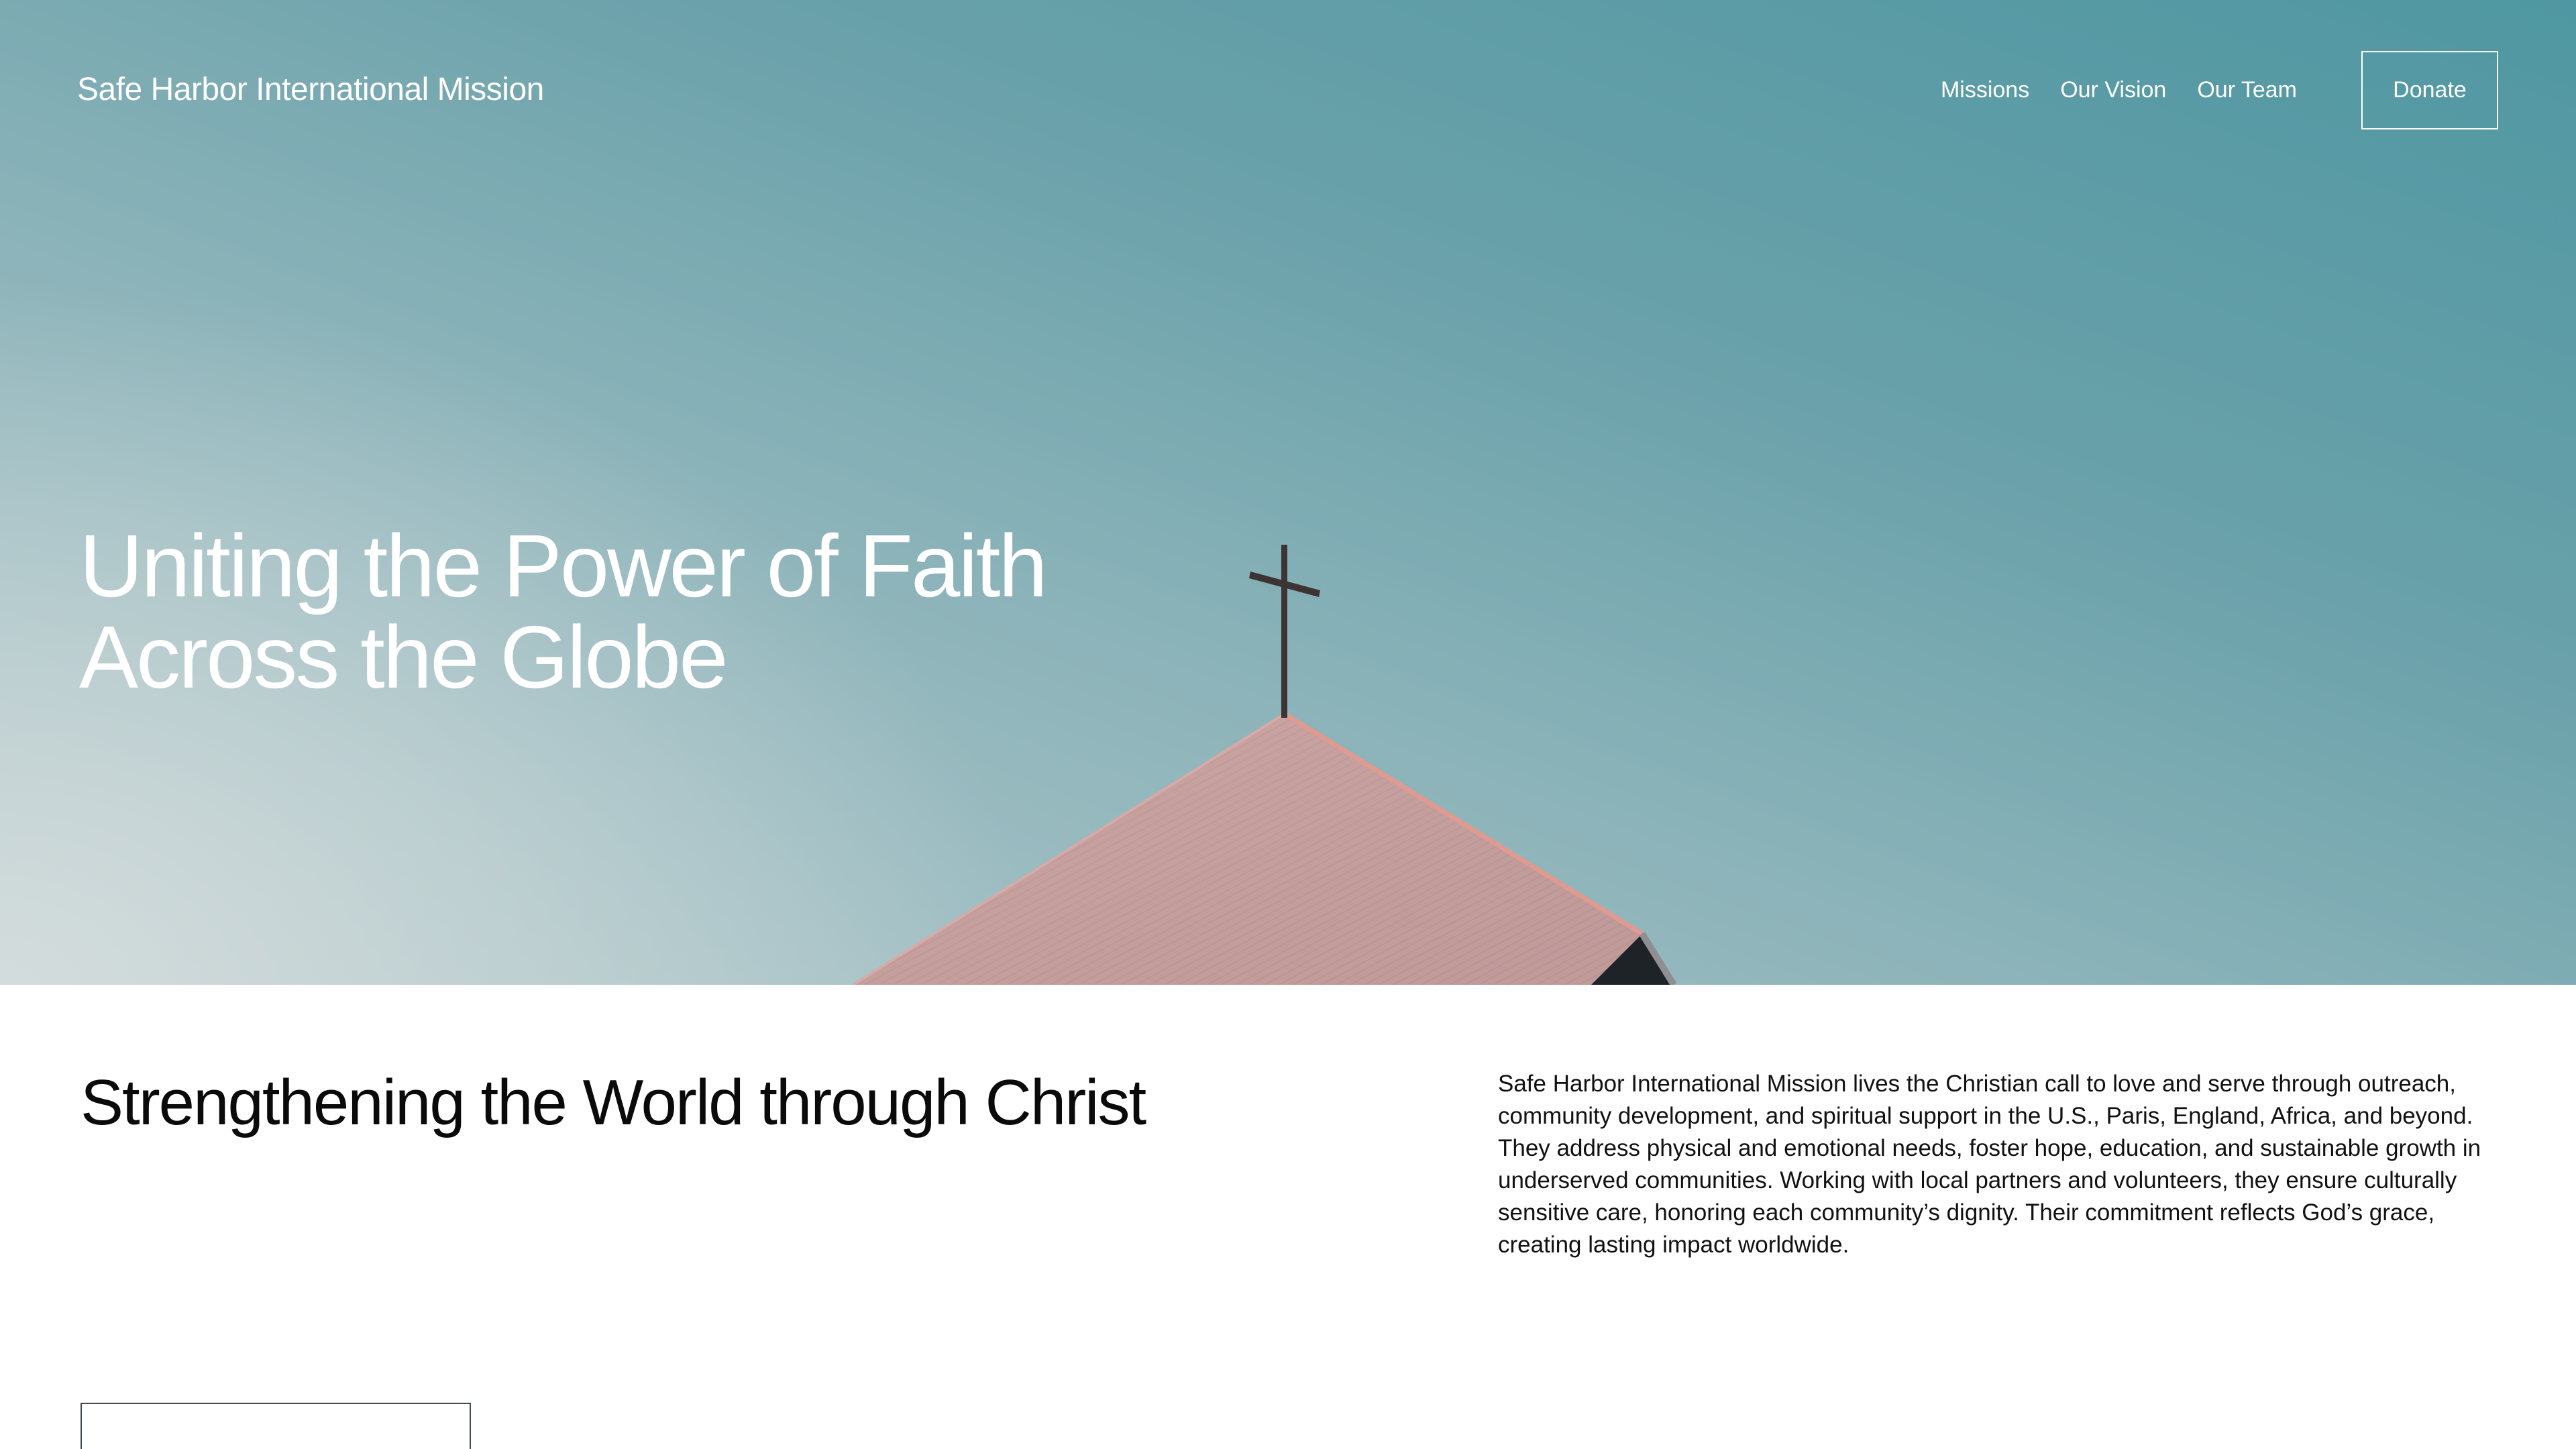  What do you see at coordinates (563, 566) in the screenshot?
I see `hero-title-line-1: Uniting the Power of Faith` at bounding box center [563, 566].